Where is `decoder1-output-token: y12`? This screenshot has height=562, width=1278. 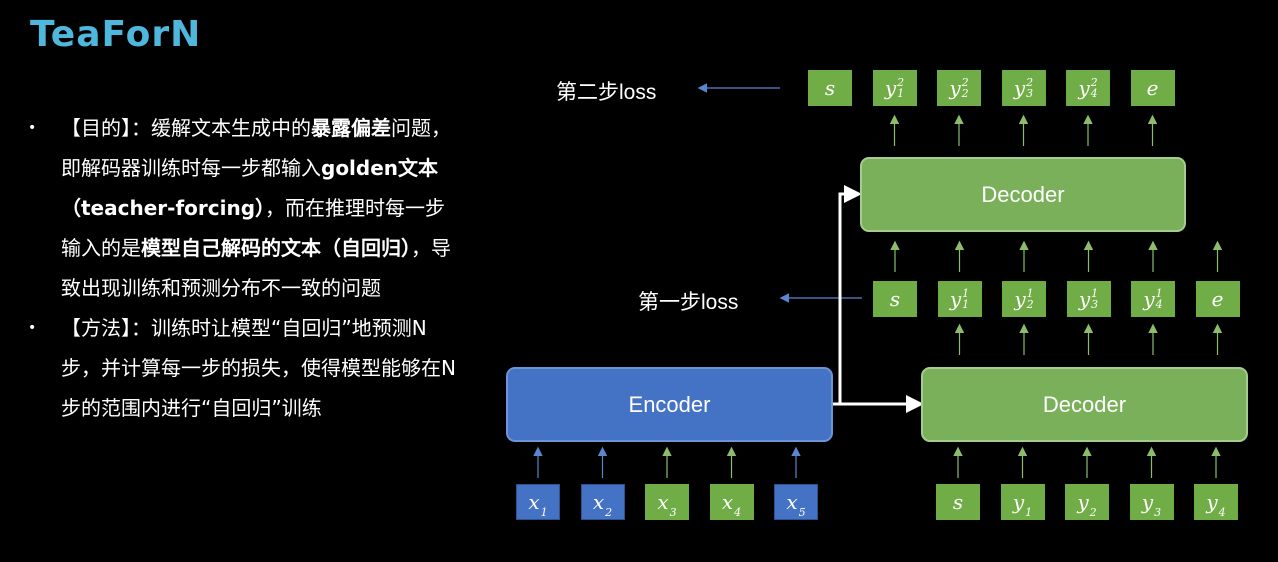
decoder1-output-token: y12 is located at coordinates (1024, 299).